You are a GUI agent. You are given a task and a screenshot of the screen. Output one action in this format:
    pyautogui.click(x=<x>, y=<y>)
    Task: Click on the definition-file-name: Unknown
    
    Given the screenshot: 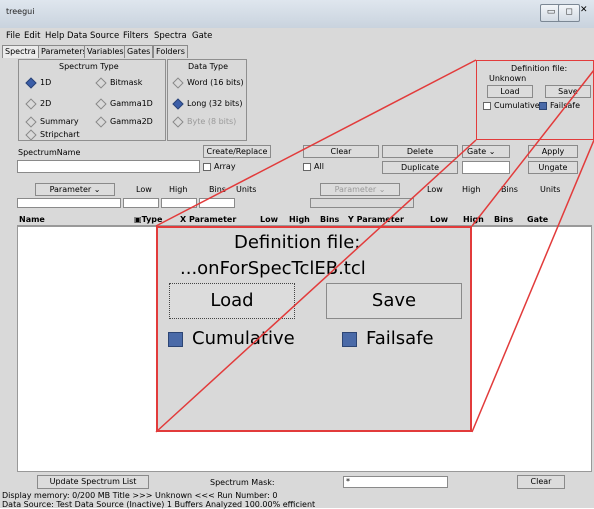 What is the action you would take?
    pyautogui.click(x=508, y=78)
    